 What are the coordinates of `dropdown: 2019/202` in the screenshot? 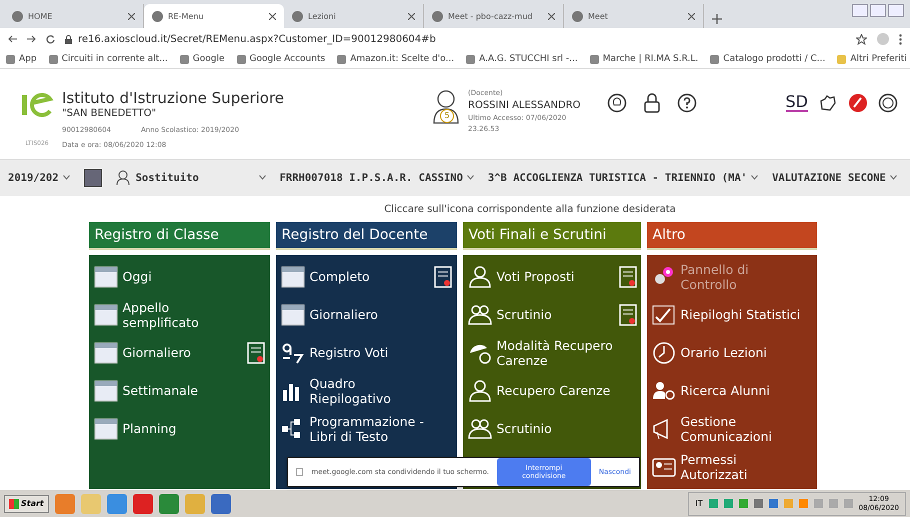 It's located at (39, 178).